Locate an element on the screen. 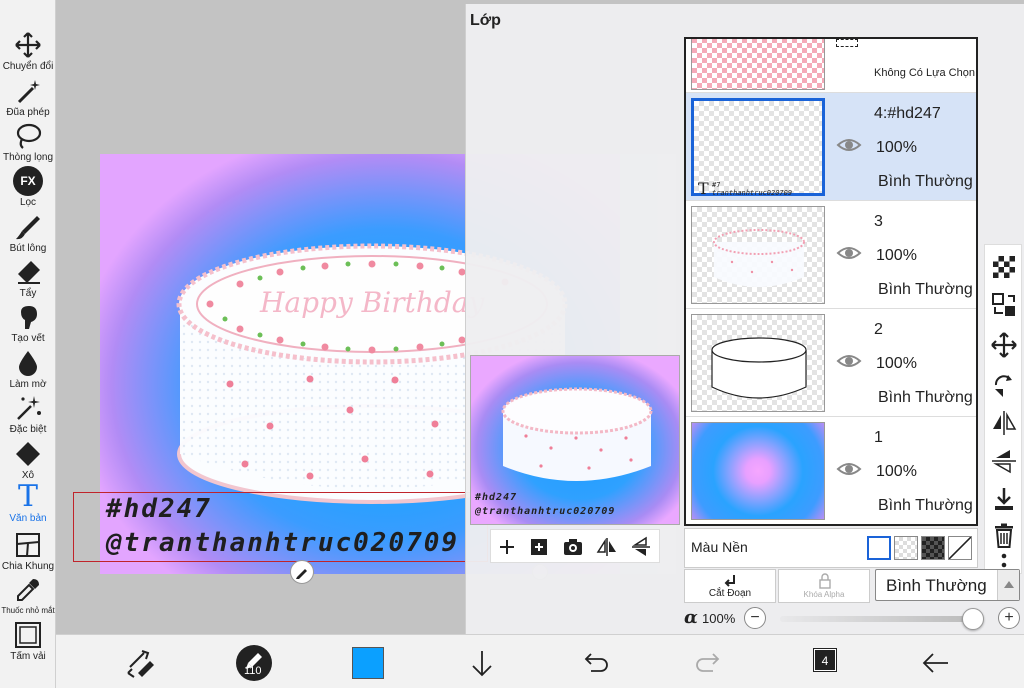  canvas-preview: #hd247 @tranthanhtruc020709 is located at coordinates (575, 440).